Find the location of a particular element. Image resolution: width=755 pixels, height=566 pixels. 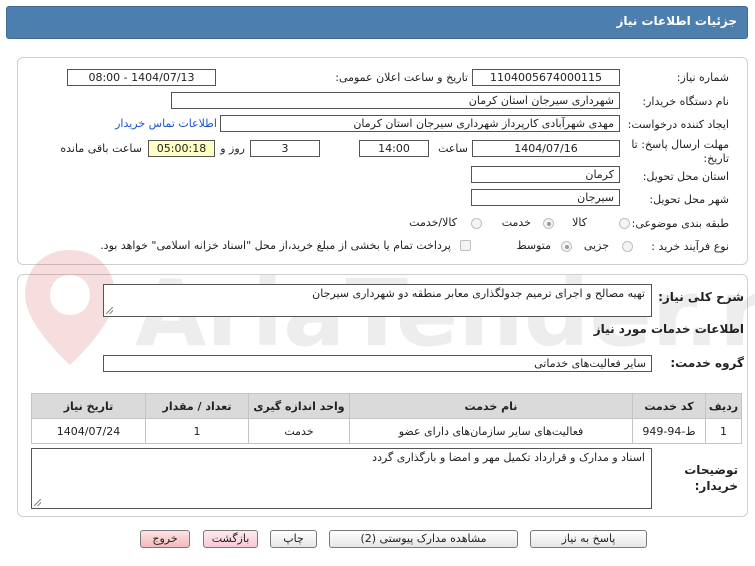

need-number-field: 1104005674000115 is located at coordinates (546, 77).